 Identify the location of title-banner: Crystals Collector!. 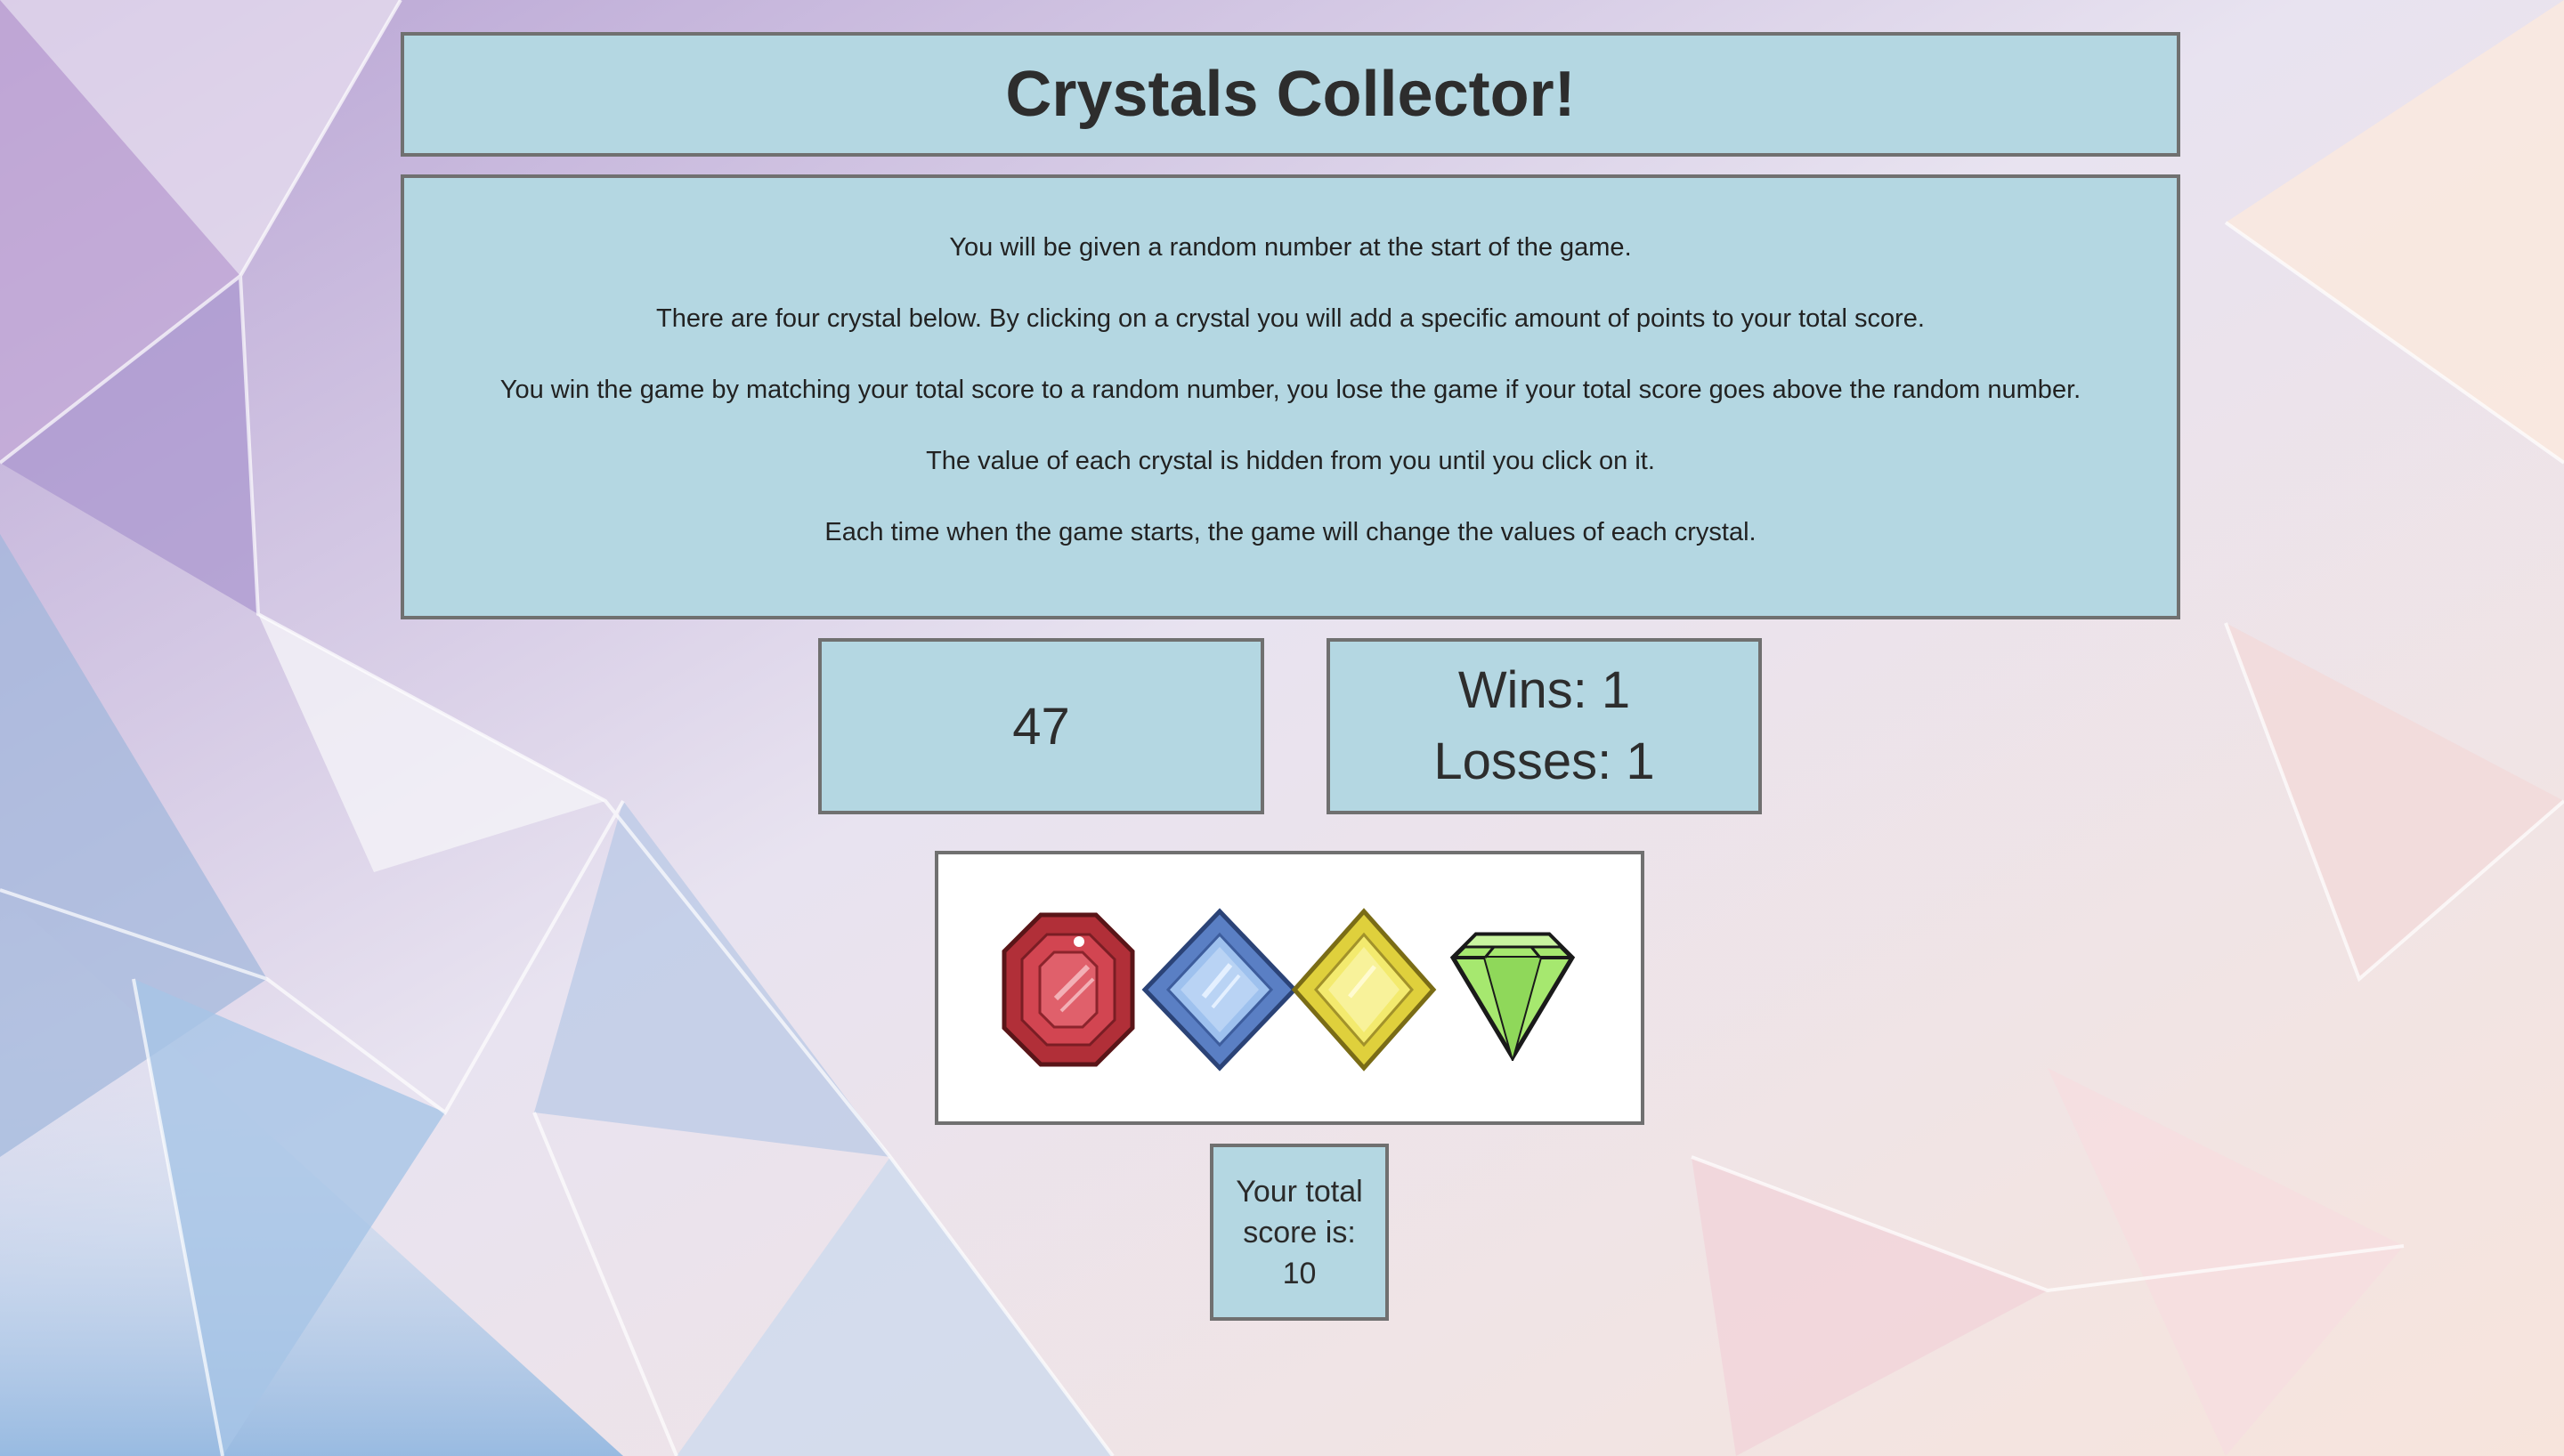
(1290, 94).